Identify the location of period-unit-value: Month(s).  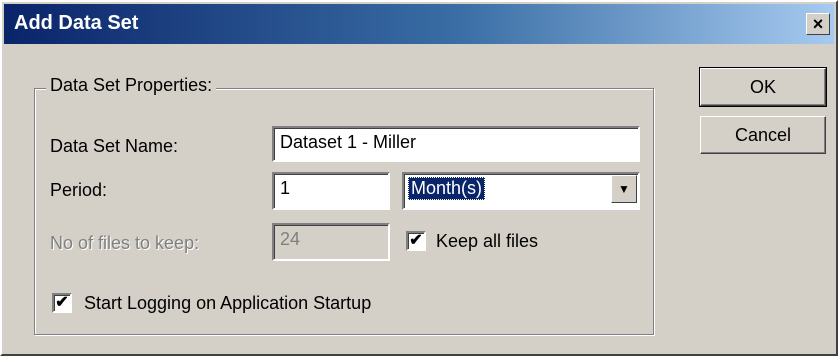
(447, 188).